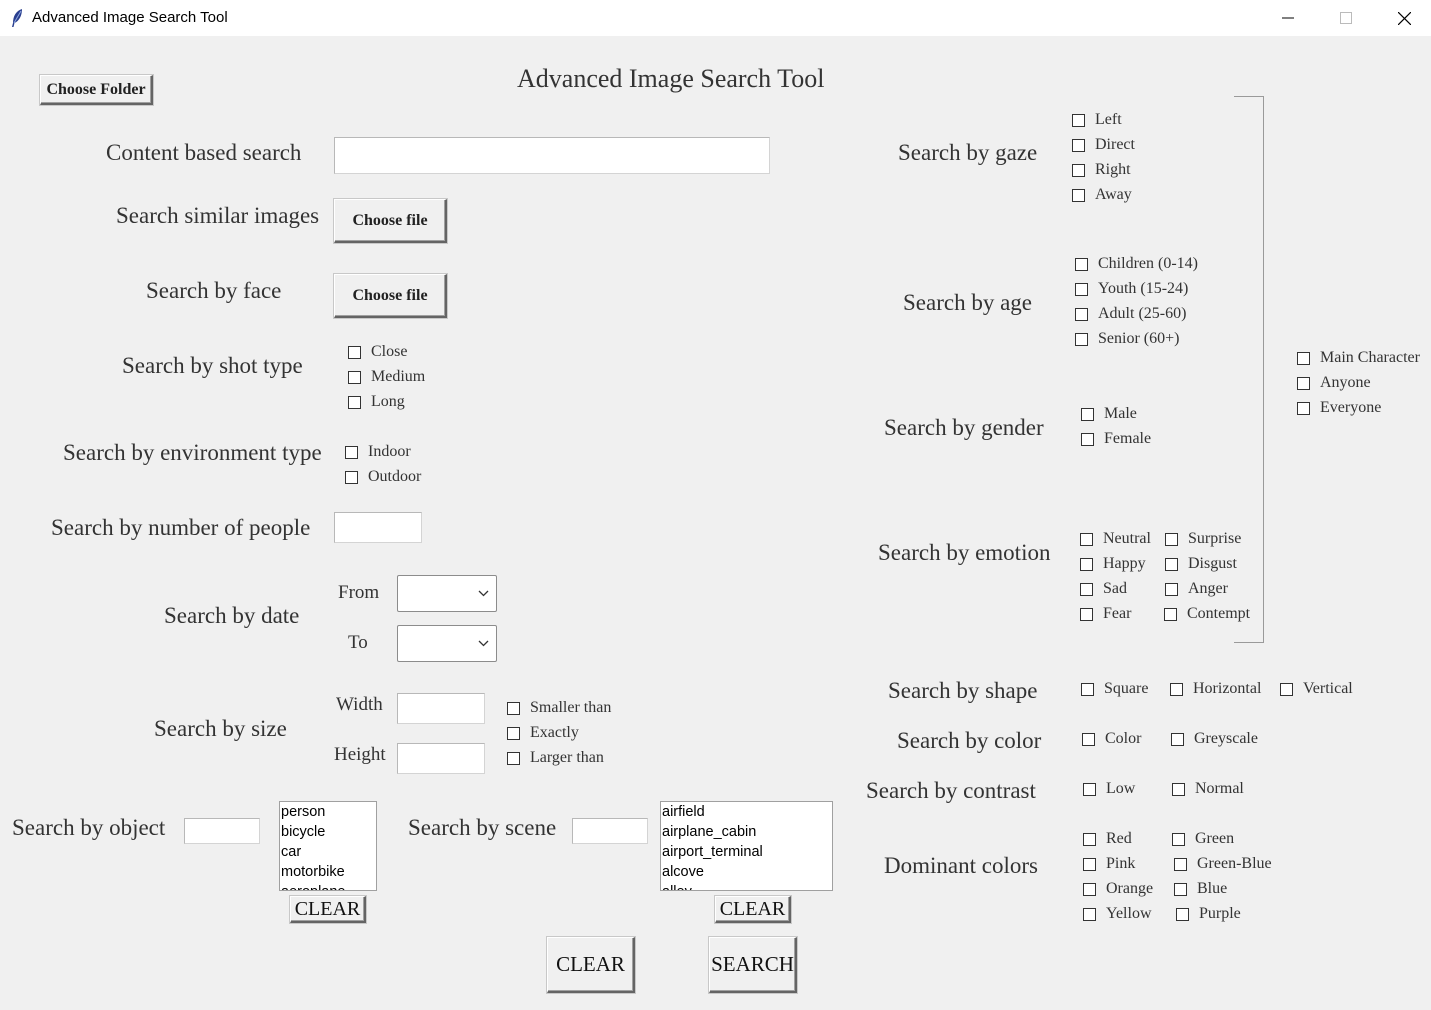  Describe the element at coordinates (1114, 689) in the screenshot. I see `shape-square-checkbox: Square` at that location.